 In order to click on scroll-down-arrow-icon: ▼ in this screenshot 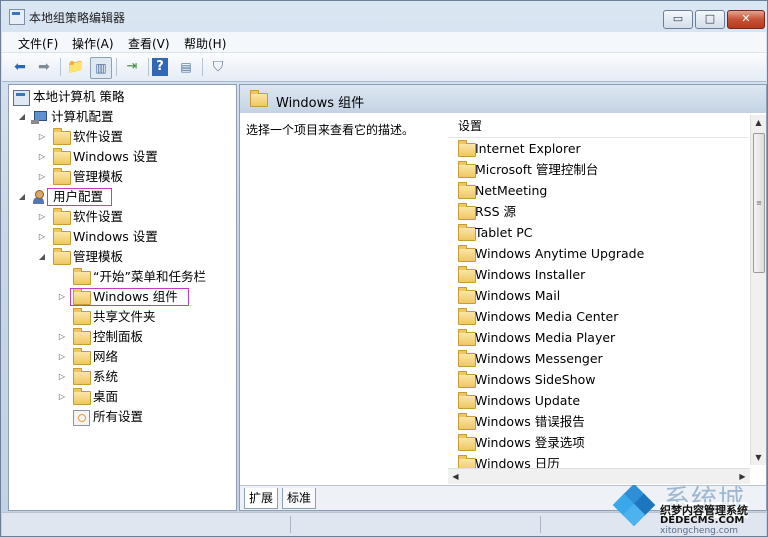, I will do `click(758, 457)`.